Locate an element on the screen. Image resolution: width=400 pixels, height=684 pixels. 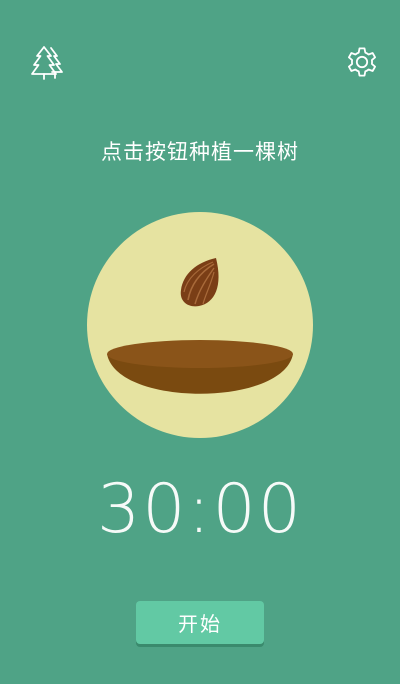
forest-icon is located at coordinates (47, 63).